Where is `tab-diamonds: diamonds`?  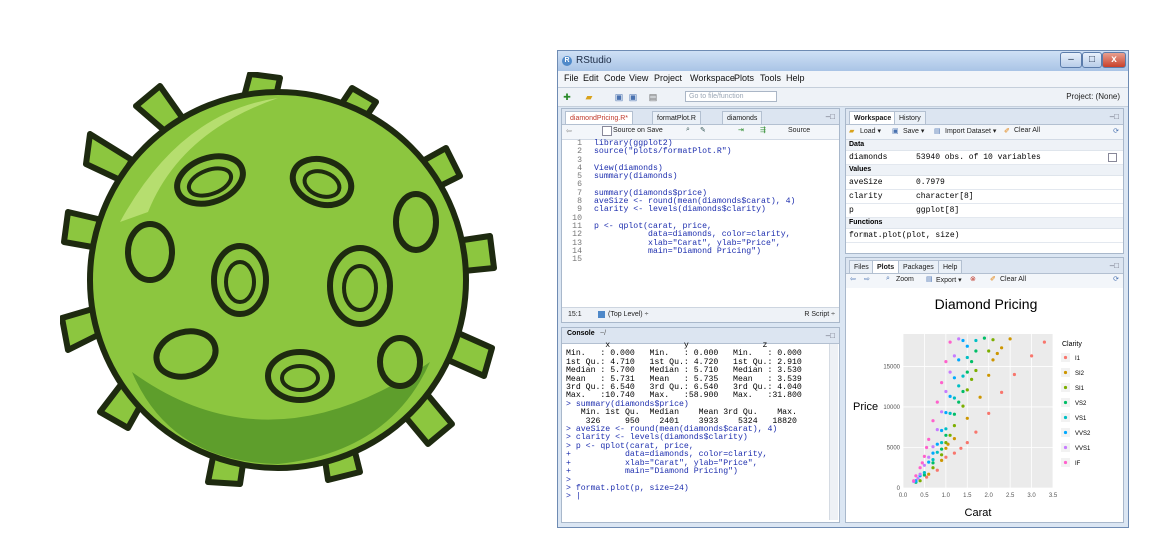 tab-diamonds: diamonds is located at coordinates (742, 117).